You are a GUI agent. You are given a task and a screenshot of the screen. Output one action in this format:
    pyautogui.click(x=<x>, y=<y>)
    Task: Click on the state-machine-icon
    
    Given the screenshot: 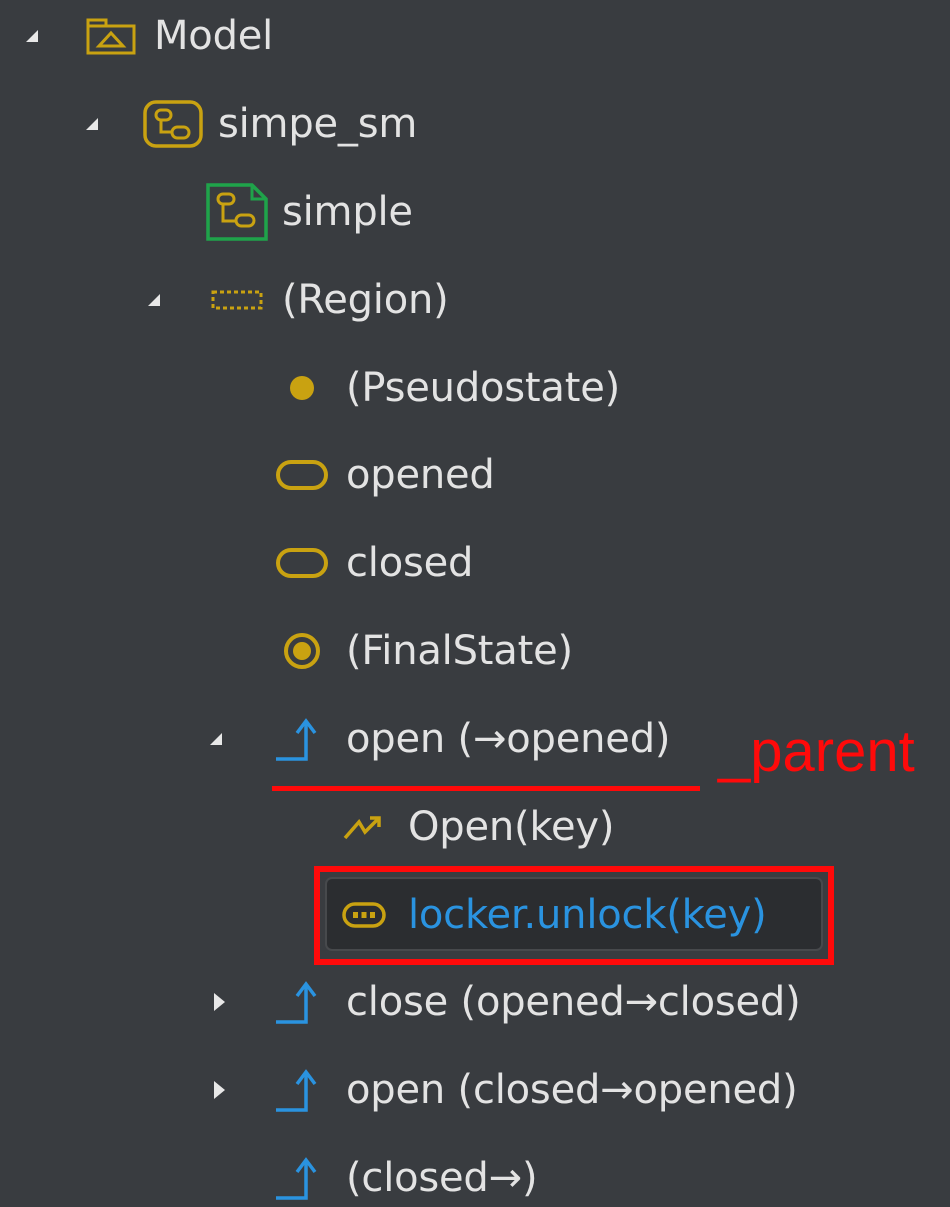 What is the action you would take?
    pyautogui.click(x=173, y=124)
    